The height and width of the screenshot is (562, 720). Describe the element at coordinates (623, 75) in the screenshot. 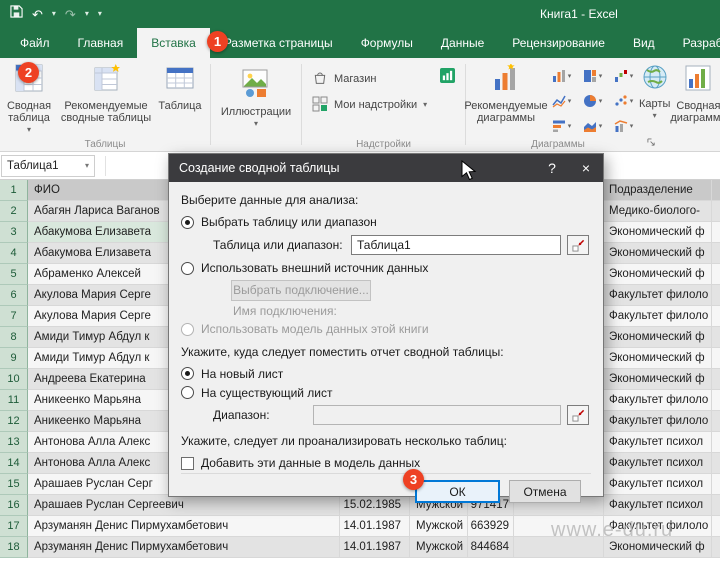

I see `waterfall-chart-icon: ▾` at that location.